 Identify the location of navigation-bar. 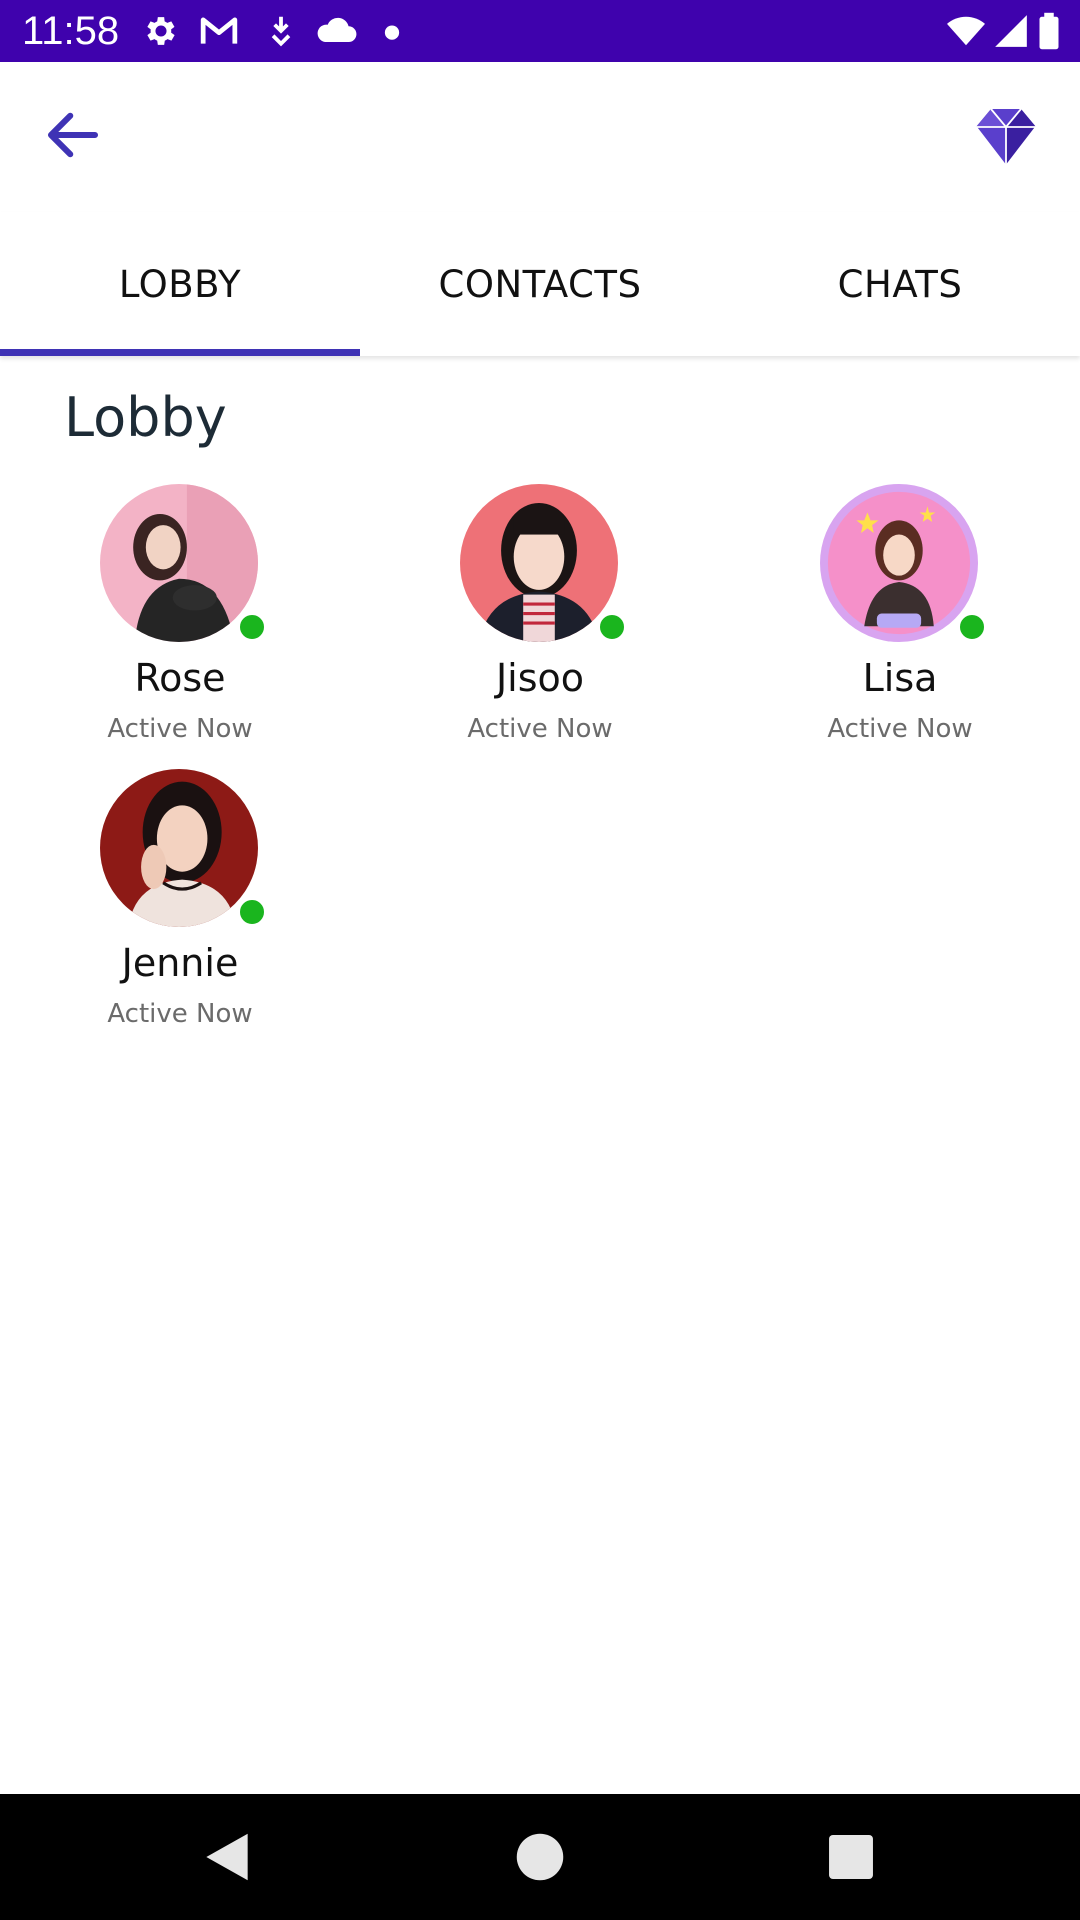
(540, 1857).